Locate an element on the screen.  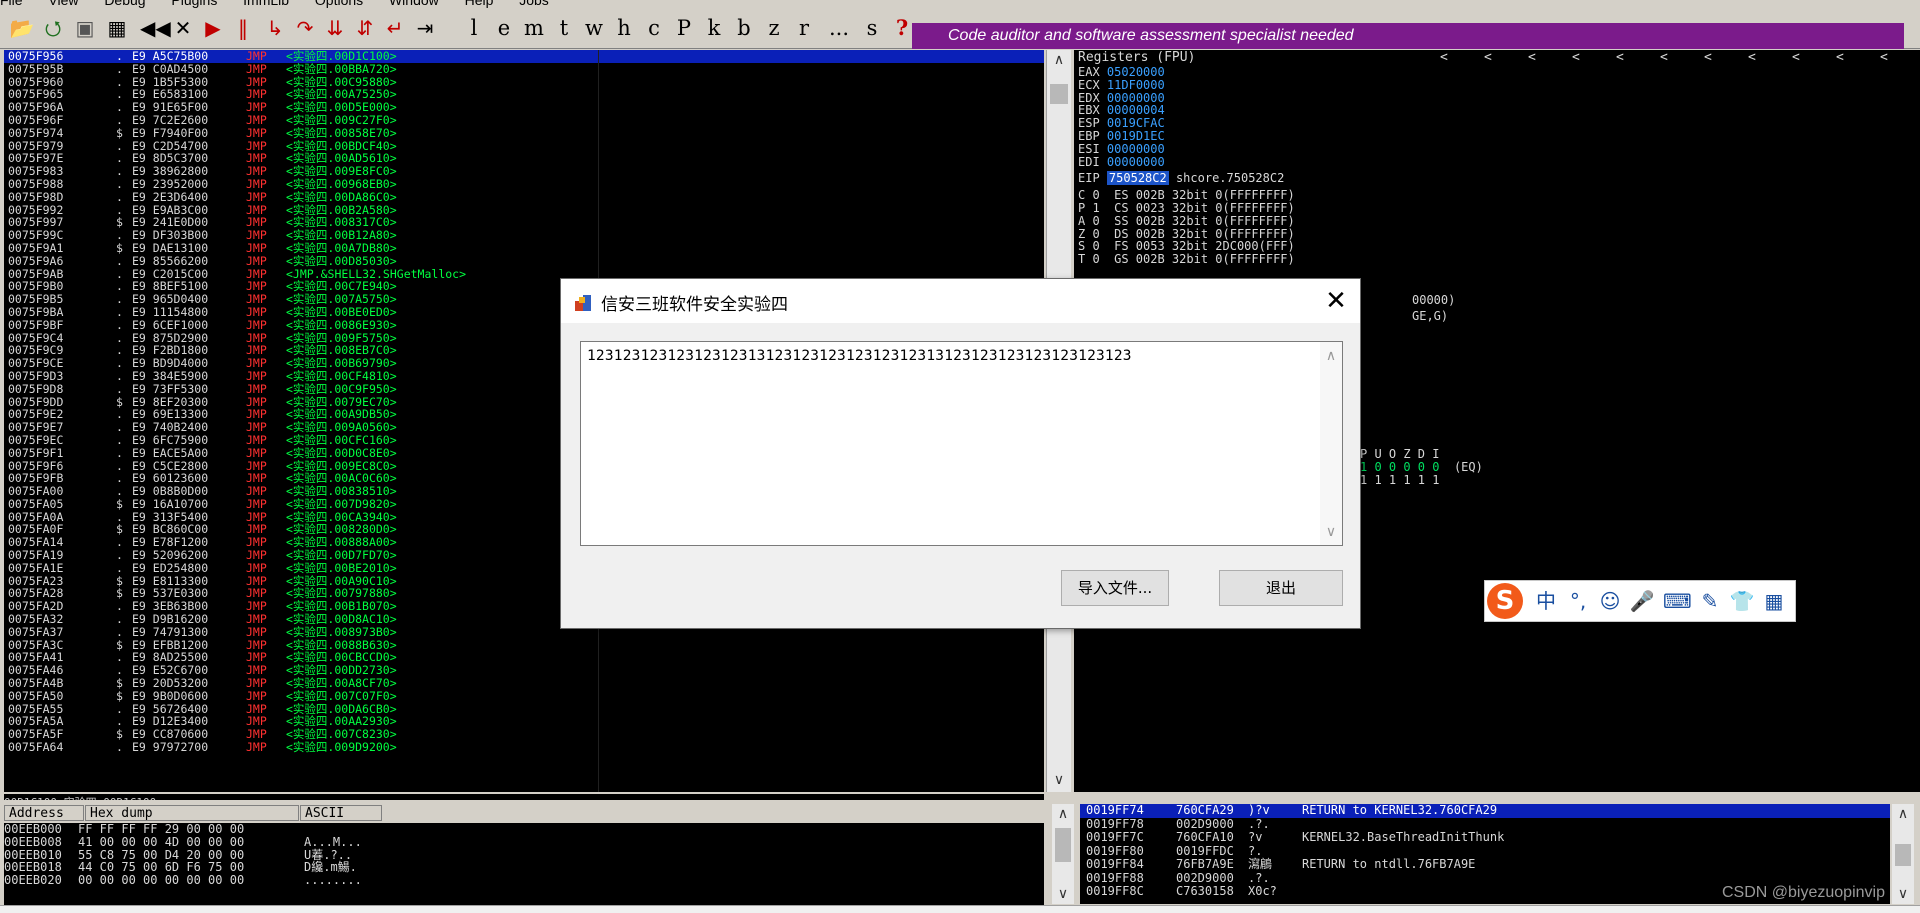
toolbar-l-button: l is located at coordinates (474, 28).